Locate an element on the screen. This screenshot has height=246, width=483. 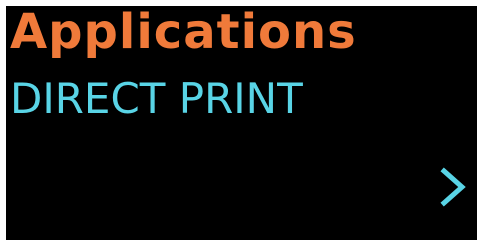
chevron-right-icon is located at coordinates (453, 187).